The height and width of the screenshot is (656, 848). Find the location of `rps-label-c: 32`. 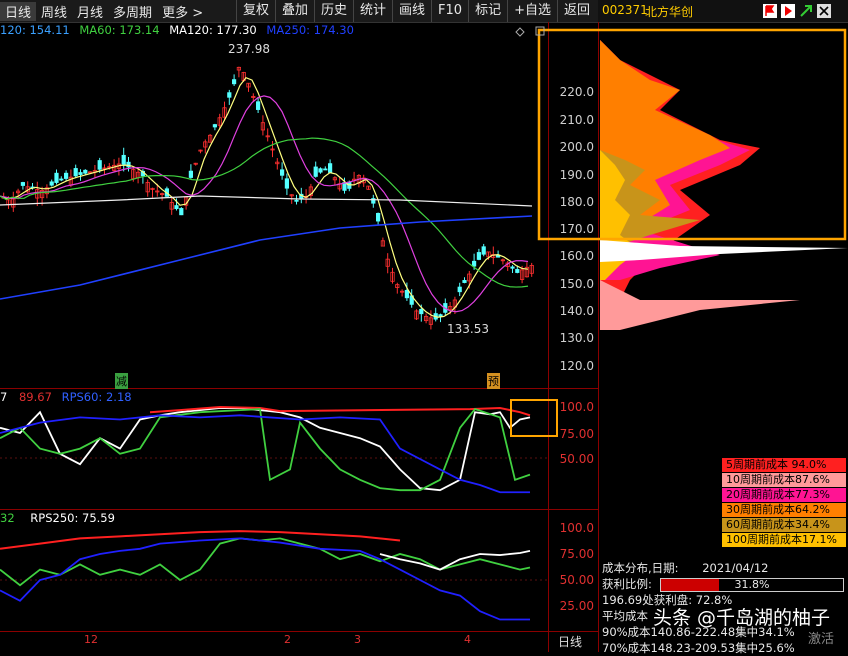

rps-label-c: 32 is located at coordinates (7, 518).